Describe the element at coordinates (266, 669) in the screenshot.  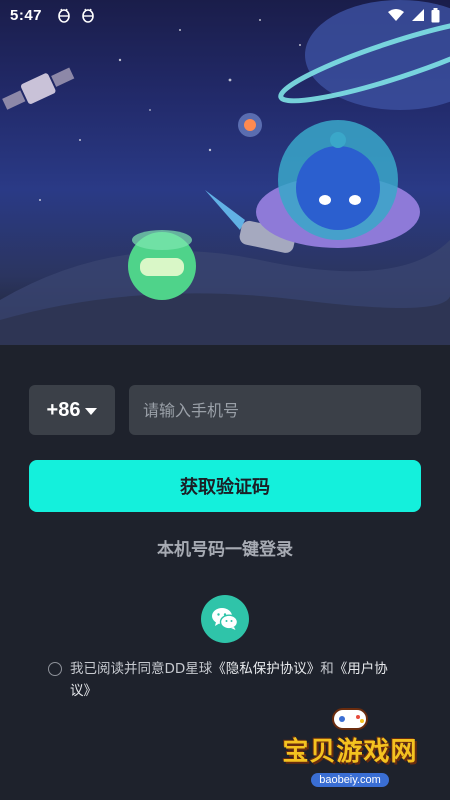
I see `privacy-agreement-link: 《隐私保护协议》` at that location.